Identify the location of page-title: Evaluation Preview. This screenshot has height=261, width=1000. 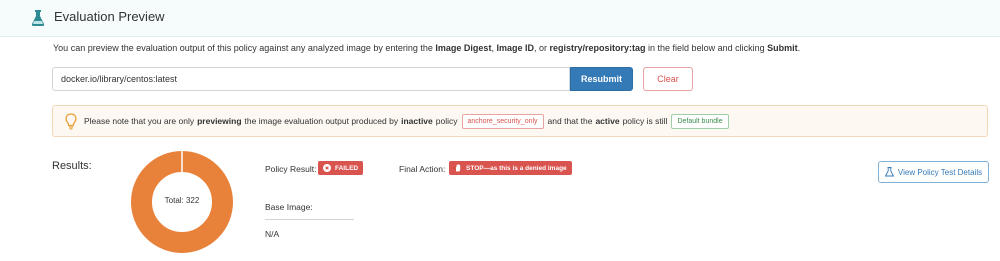
(109, 16).